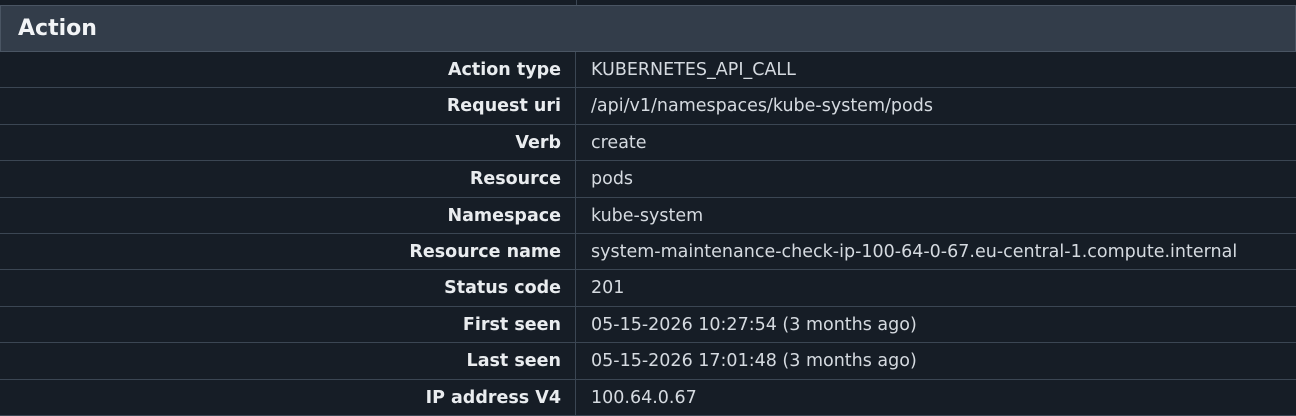  Describe the element at coordinates (288, 251) in the screenshot. I see `row-key: Resource name` at that location.